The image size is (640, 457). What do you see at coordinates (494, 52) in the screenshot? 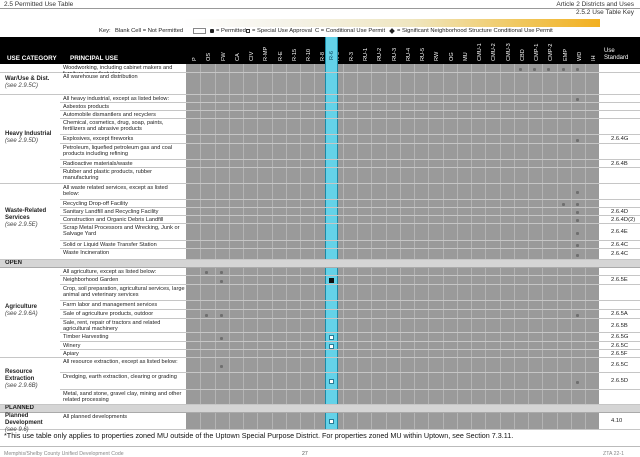
I see `zone-column-header: CMU-2` at bounding box center [494, 52].